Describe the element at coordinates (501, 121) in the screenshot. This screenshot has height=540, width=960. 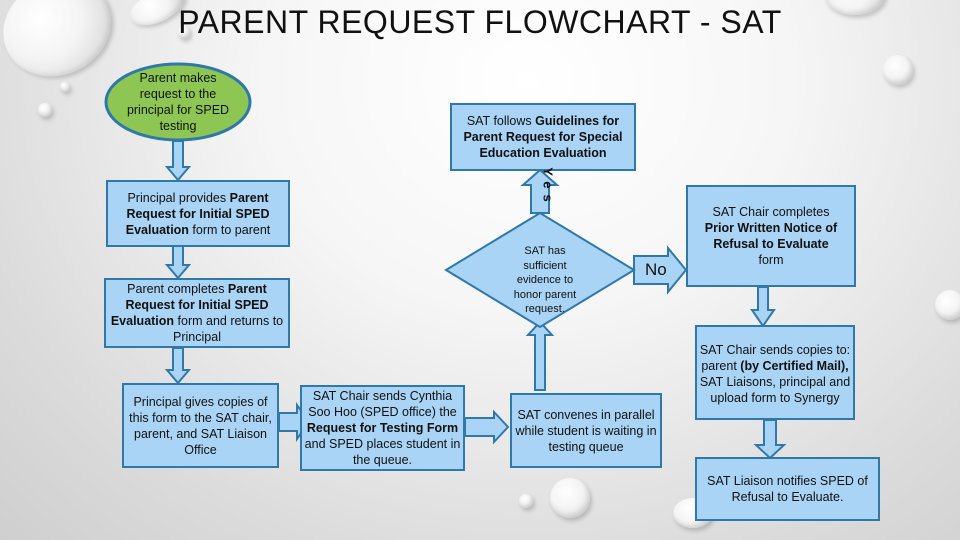
I see `guidelines-text: SAT follows` at that location.